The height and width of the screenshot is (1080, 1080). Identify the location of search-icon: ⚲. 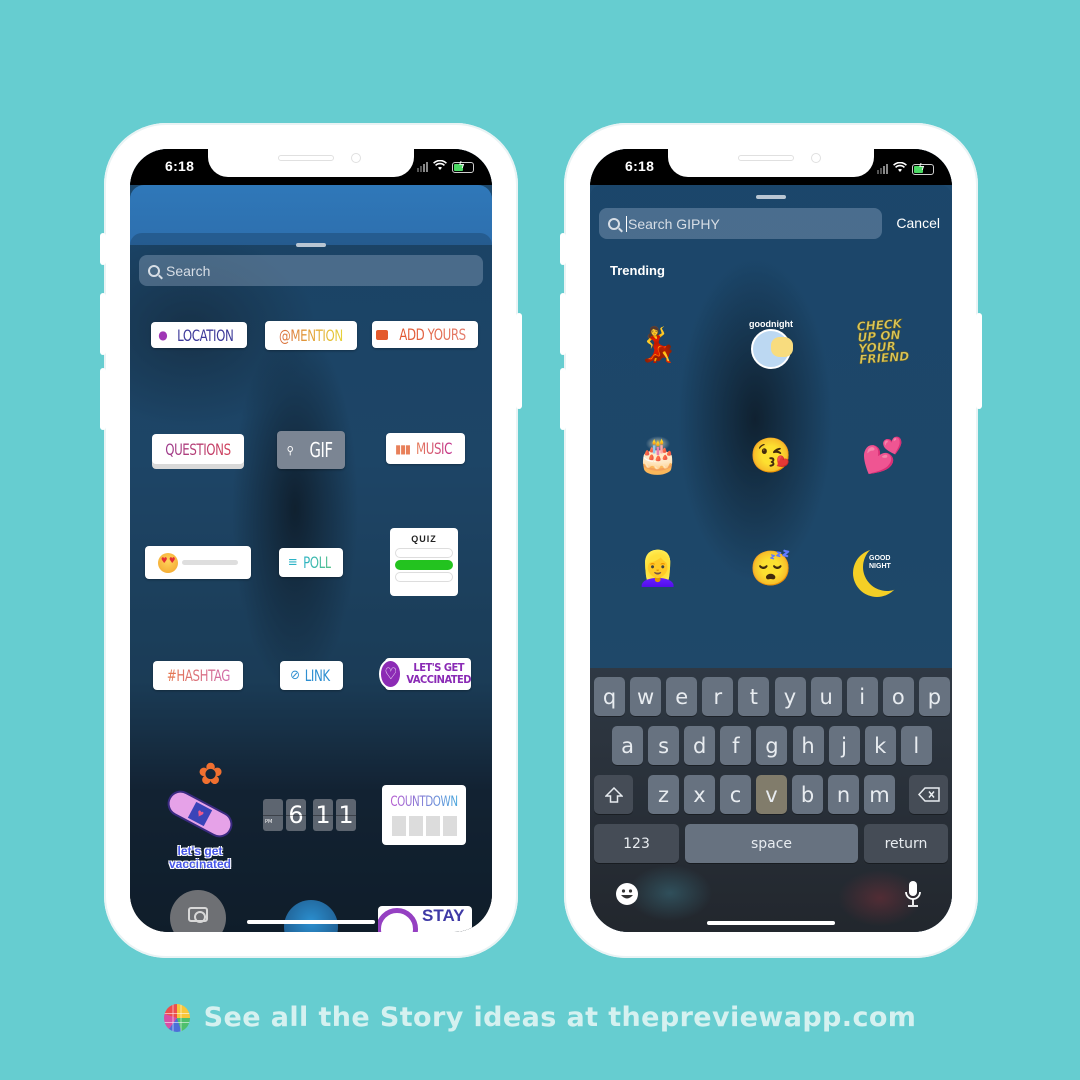
(290, 450).